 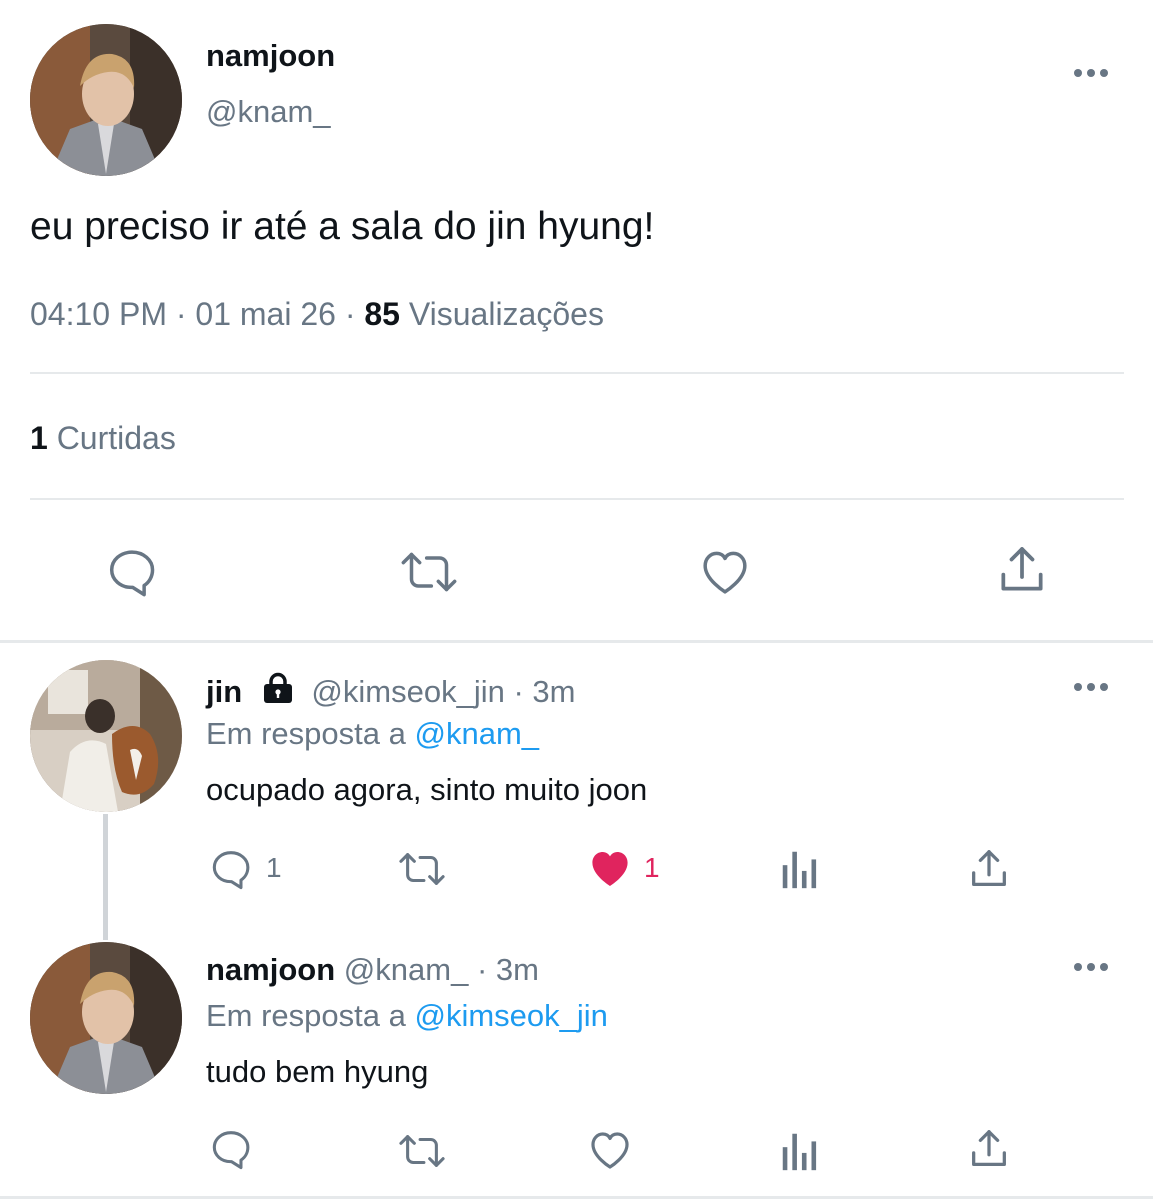 I want to click on reply-handle: @kimseok_jin, so click(x=407, y=691).